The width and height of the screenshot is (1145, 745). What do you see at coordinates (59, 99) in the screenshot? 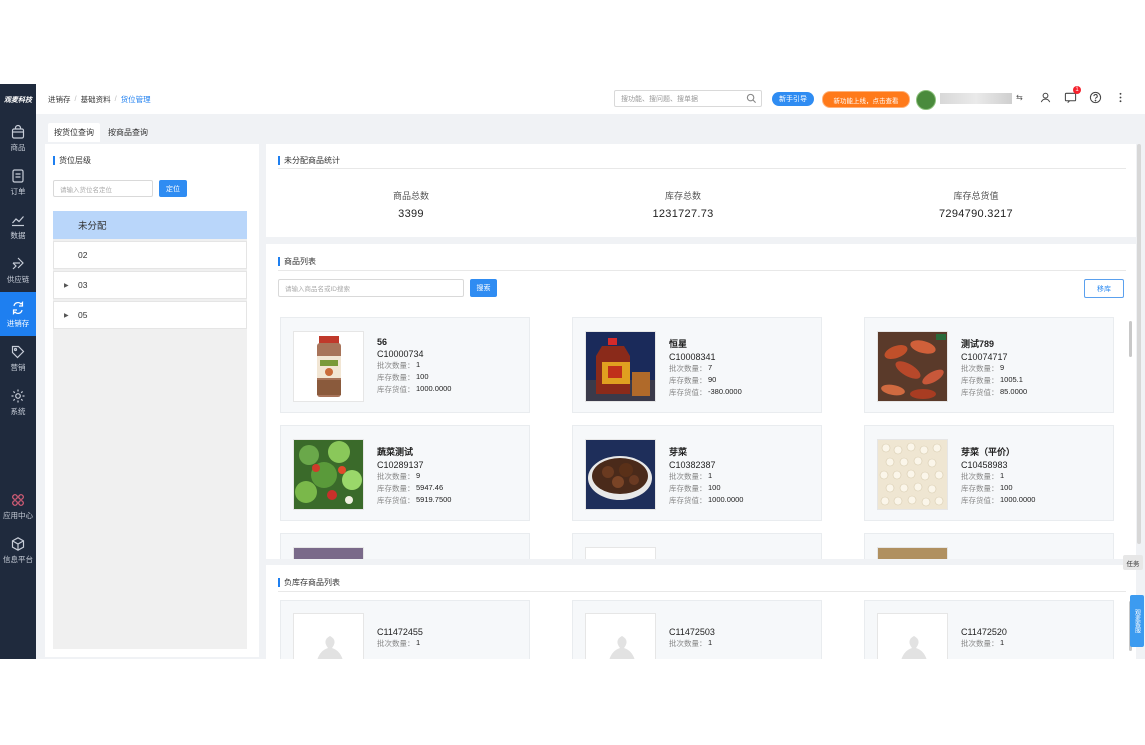
I see `breadcrumb-item: 进销存` at bounding box center [59, 99].